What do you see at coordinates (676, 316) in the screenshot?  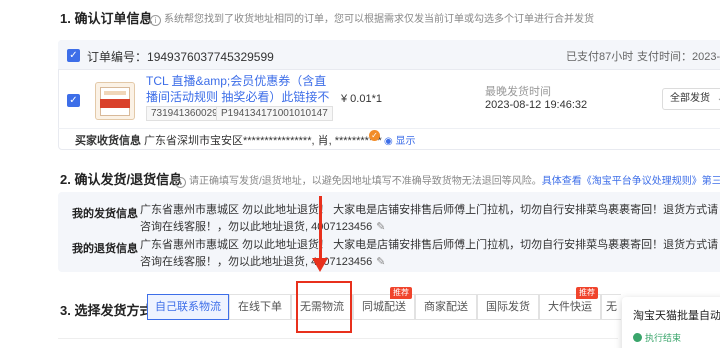 I see `popup-title: 淘宝天猫批量自动发` at bounding box center [676, 316].